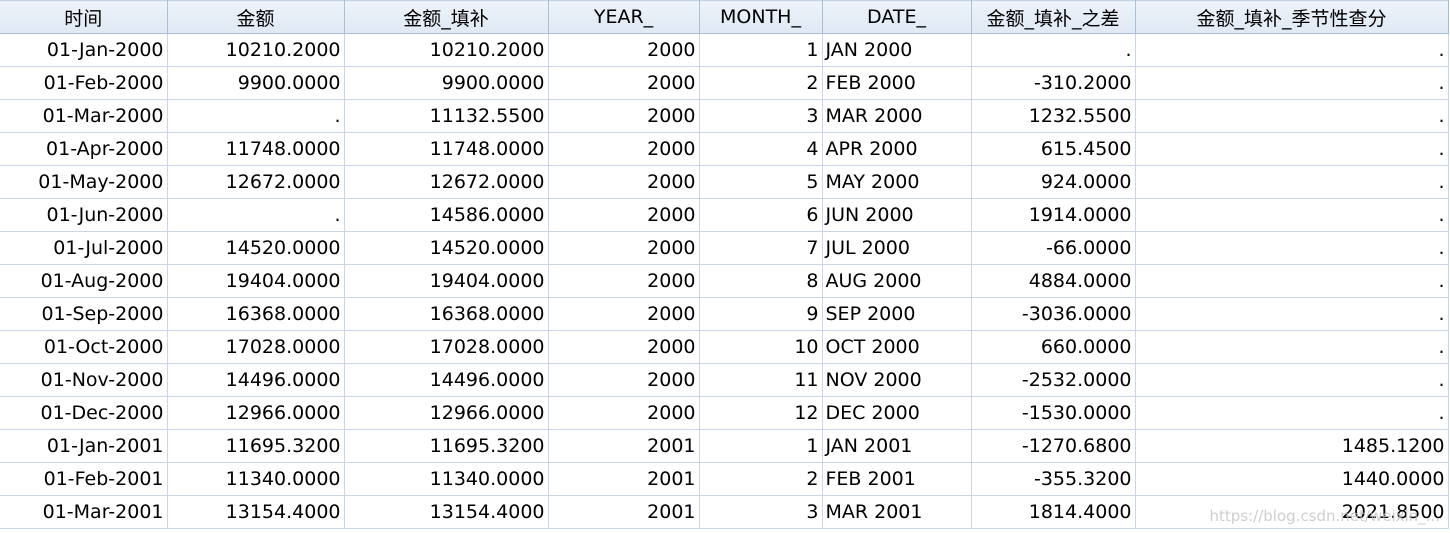 The width and height of the screenshot is (1450, 533). What do you see at coordinates (761, 479) in the screenshot?
I see `grid-cell: 2` at bounding box center [761, 479].